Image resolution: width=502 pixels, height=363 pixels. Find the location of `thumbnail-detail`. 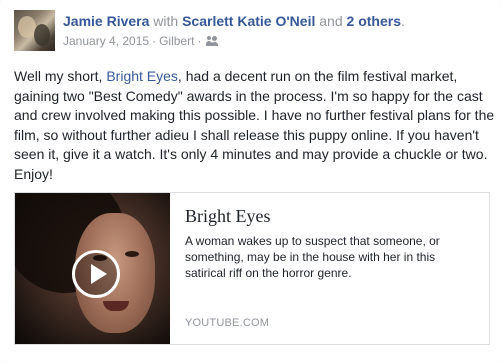

thumbnail-detail is located at coordinates (132, 254).